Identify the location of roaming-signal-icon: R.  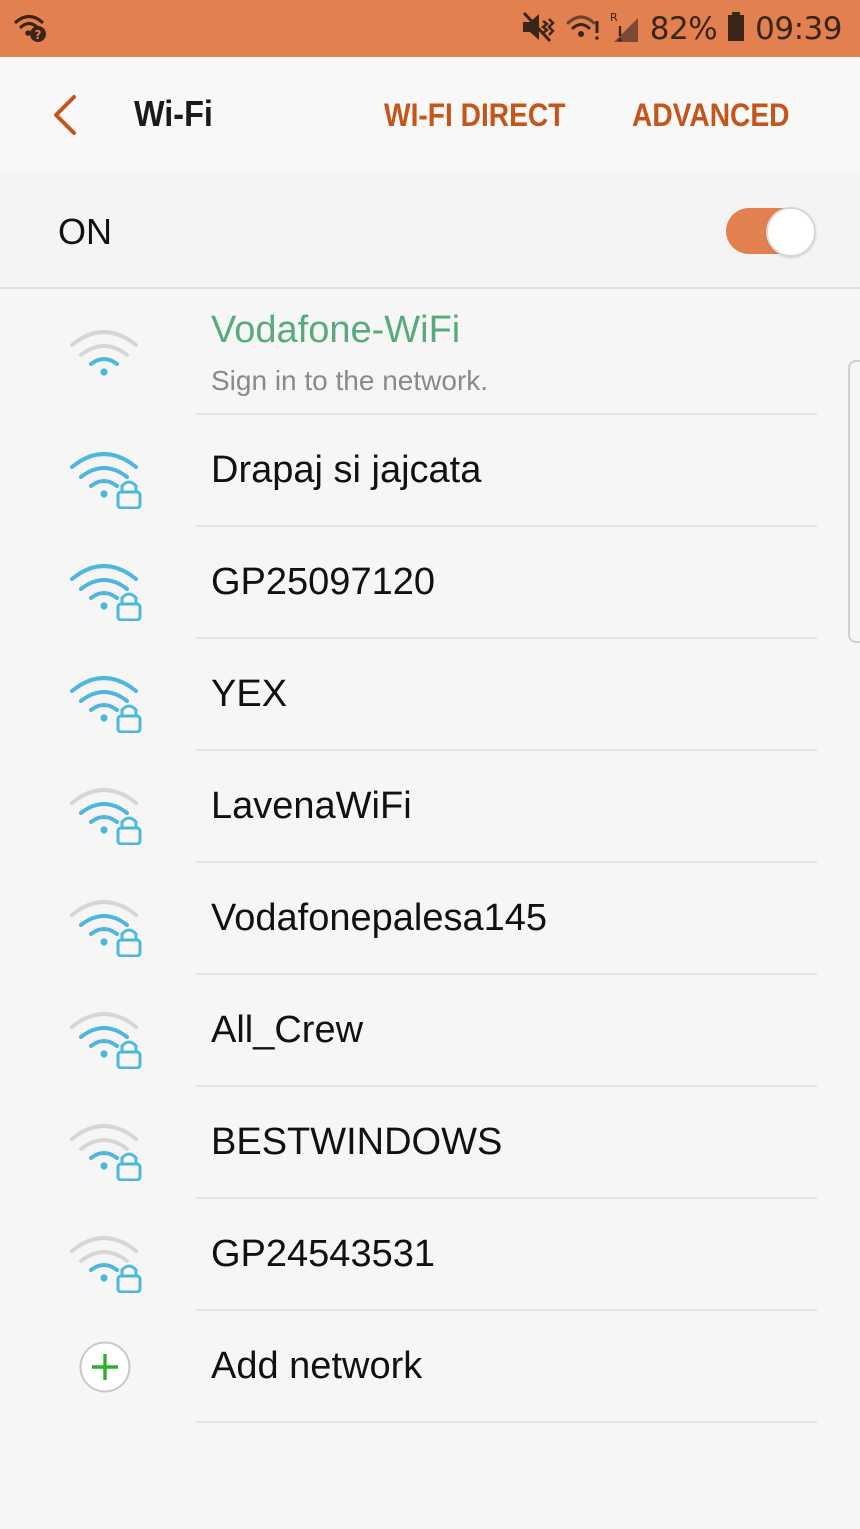
(625, 29).